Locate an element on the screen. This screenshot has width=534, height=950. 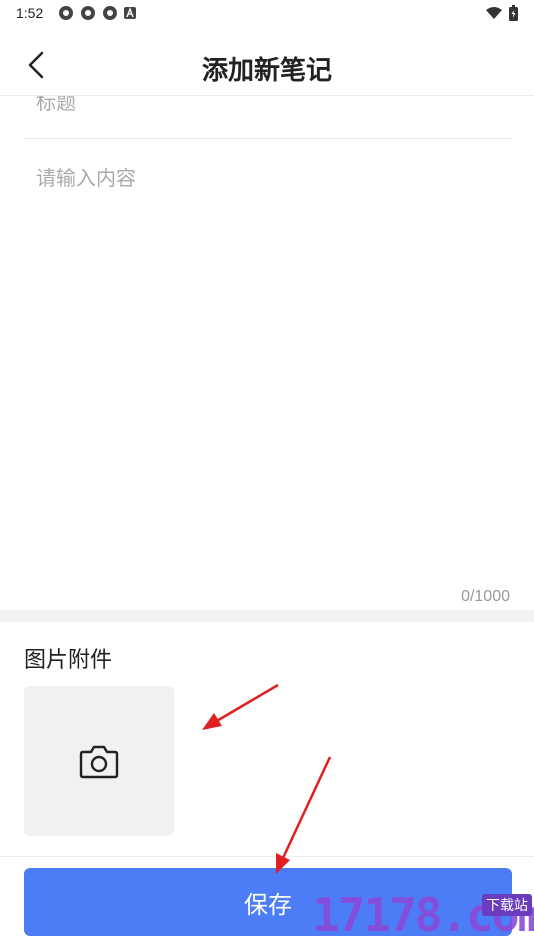
annotation-arrow-to-image is located at coordinates (240, 706).